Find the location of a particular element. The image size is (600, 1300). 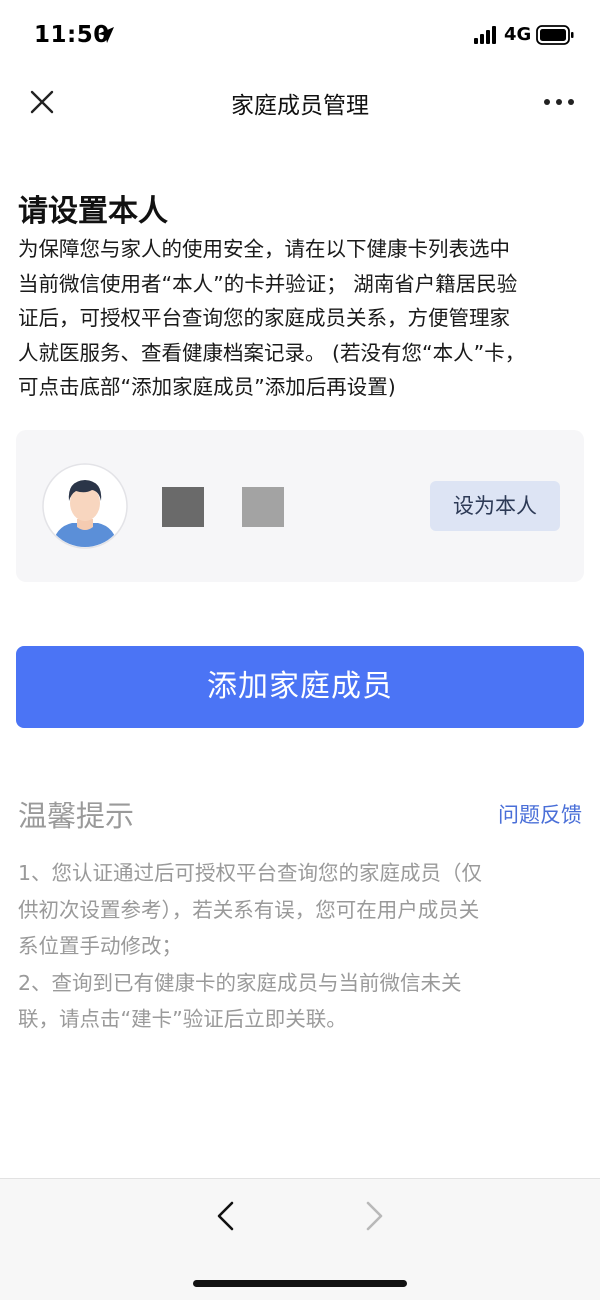

tip-line: 联，请点击“建卡”验证后立即关联。 is located at coordinates (182, 1019).